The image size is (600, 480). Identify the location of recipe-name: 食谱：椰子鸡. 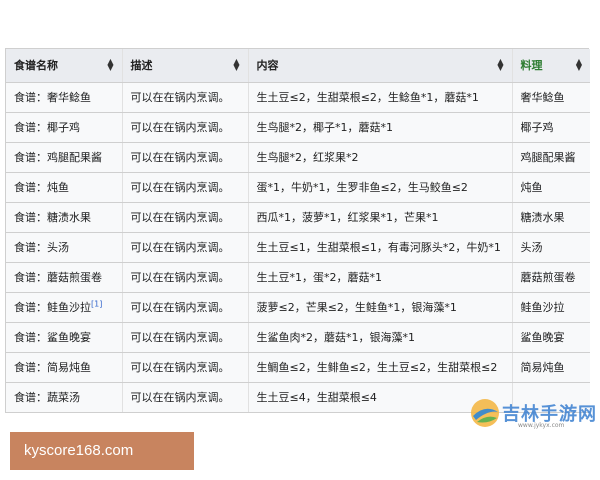
(47, 127).